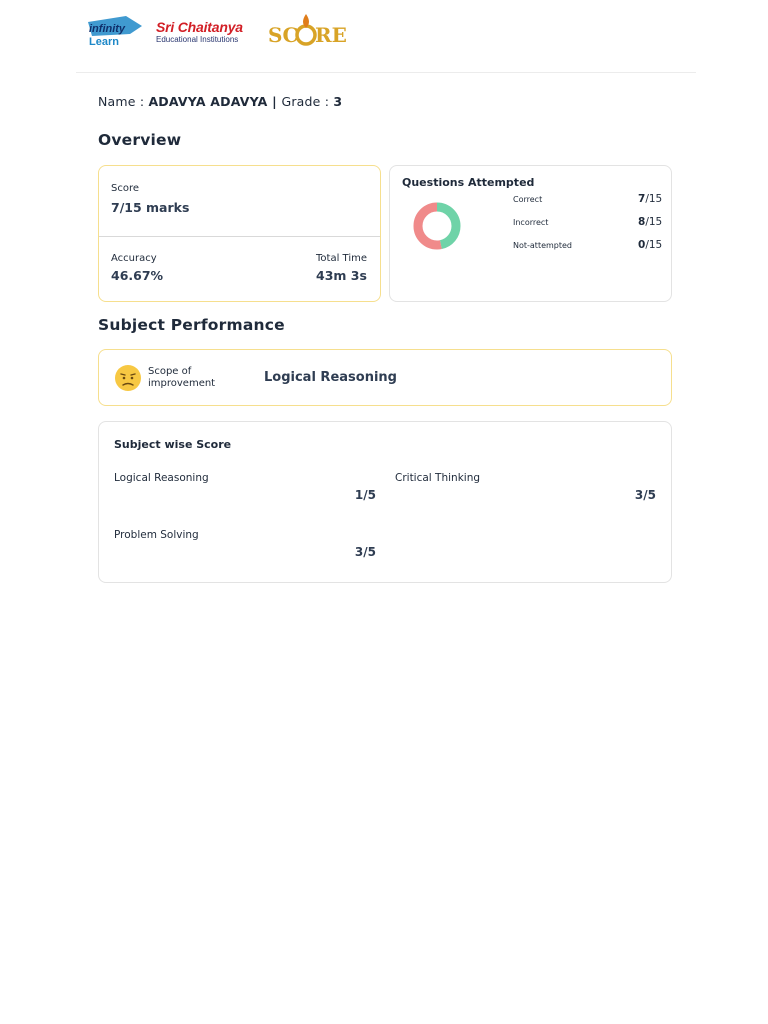  What do you see at coordinates (199, 32) in the screenshot?
I see `sri-chaitanya-logo: Sri Chaitanya Educational Institutions` at bounding box center [199, 32].